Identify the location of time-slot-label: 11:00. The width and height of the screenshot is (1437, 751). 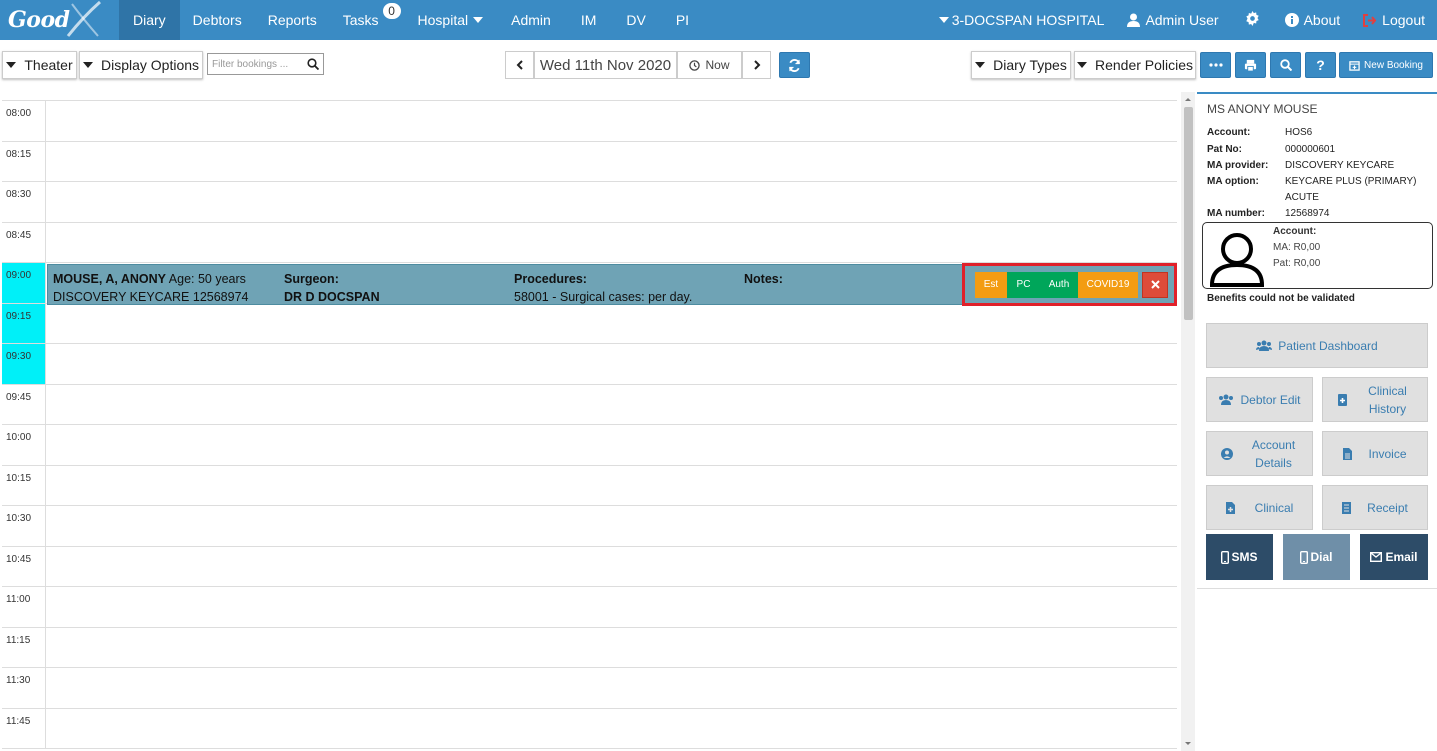
(24, 607).